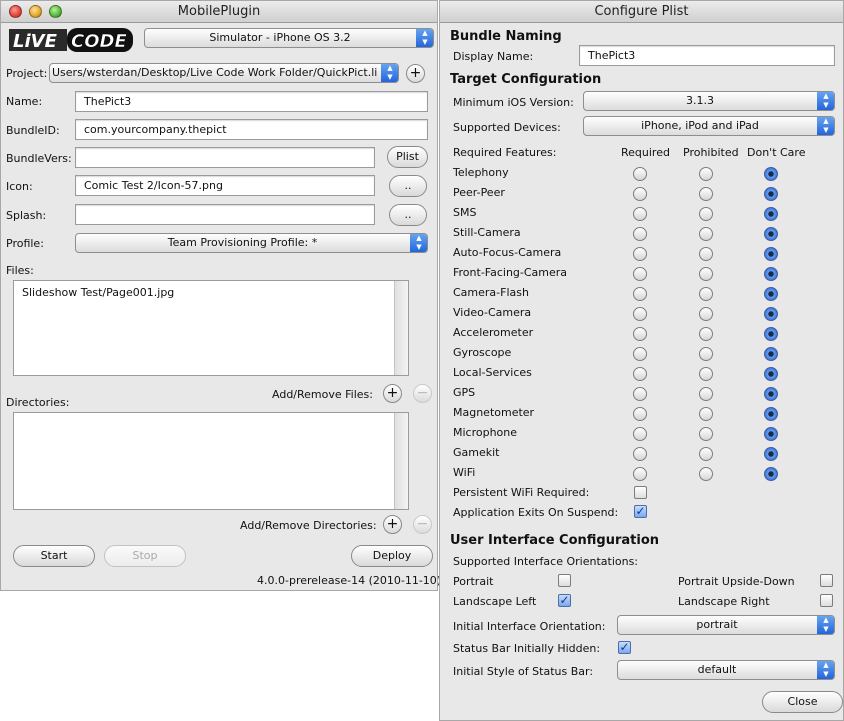  What do you see at coordinates (251, 101) in the screenshot?
I see `name-field: ThePict3` at bounding box center [251, 101].